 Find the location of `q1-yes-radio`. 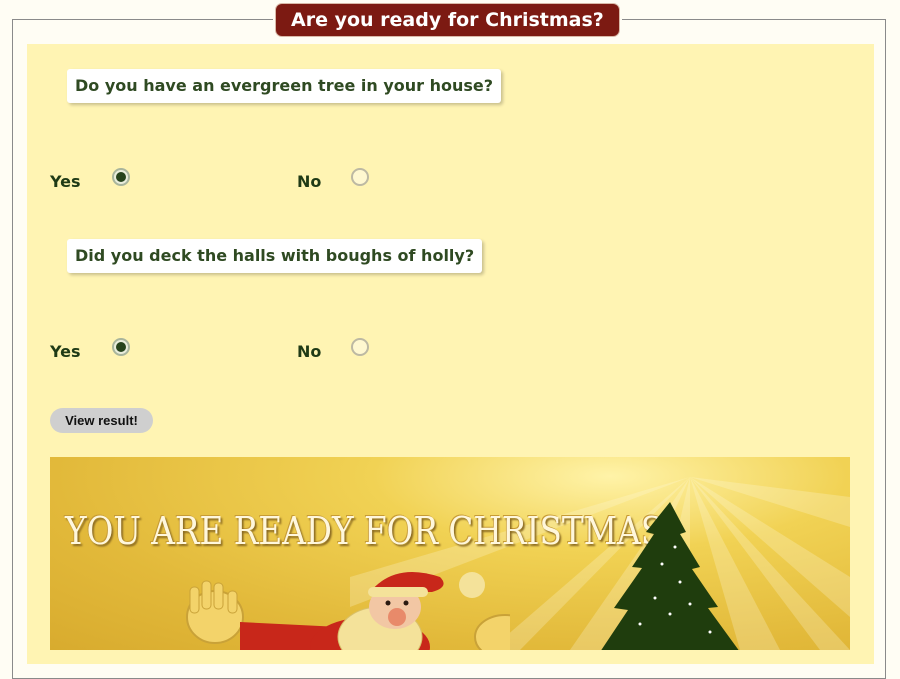

q1-yes-radio is located at coordinates (121, 177).